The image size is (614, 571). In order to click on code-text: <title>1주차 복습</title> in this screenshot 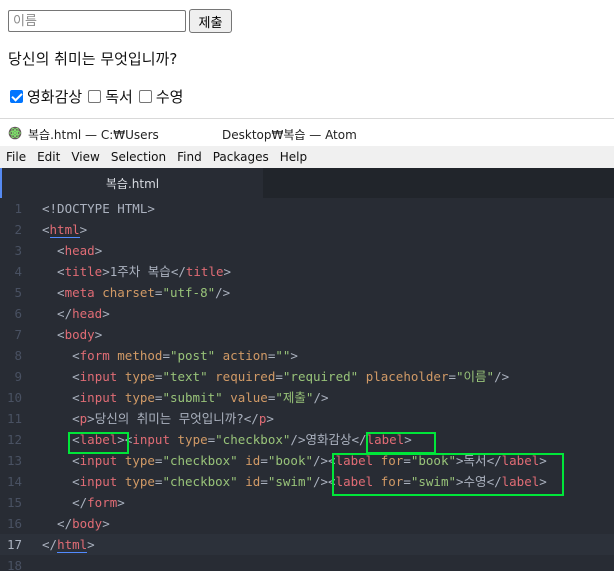, I will do `click(136, 271)`.